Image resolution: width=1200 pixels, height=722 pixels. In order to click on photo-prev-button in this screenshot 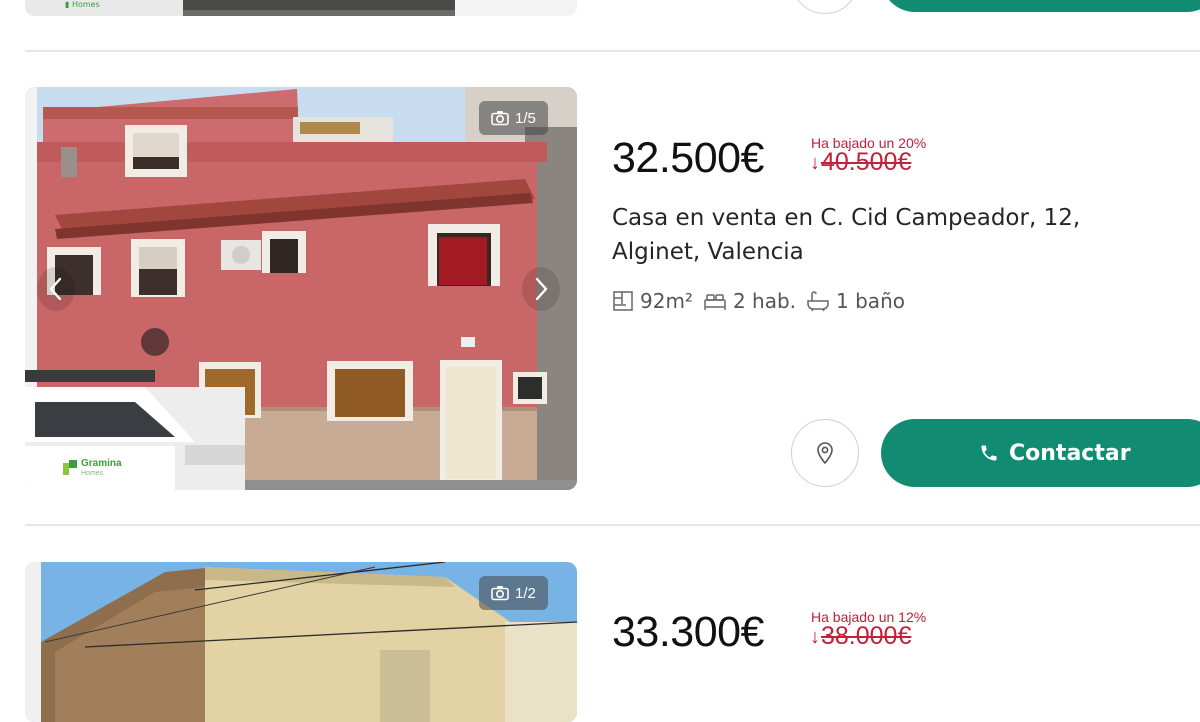, I will do `click(56, 289)`.